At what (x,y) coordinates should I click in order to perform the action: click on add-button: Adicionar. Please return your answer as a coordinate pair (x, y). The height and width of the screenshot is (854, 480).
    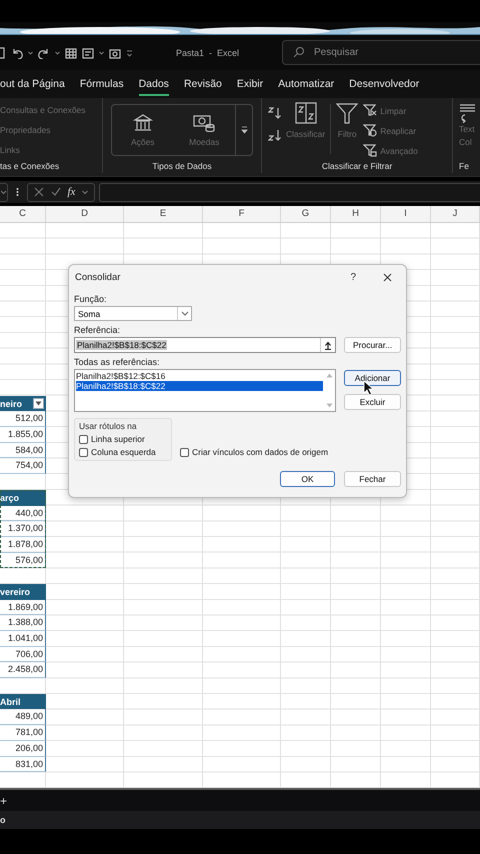
    Looking at the image, I should click on (372, 378).